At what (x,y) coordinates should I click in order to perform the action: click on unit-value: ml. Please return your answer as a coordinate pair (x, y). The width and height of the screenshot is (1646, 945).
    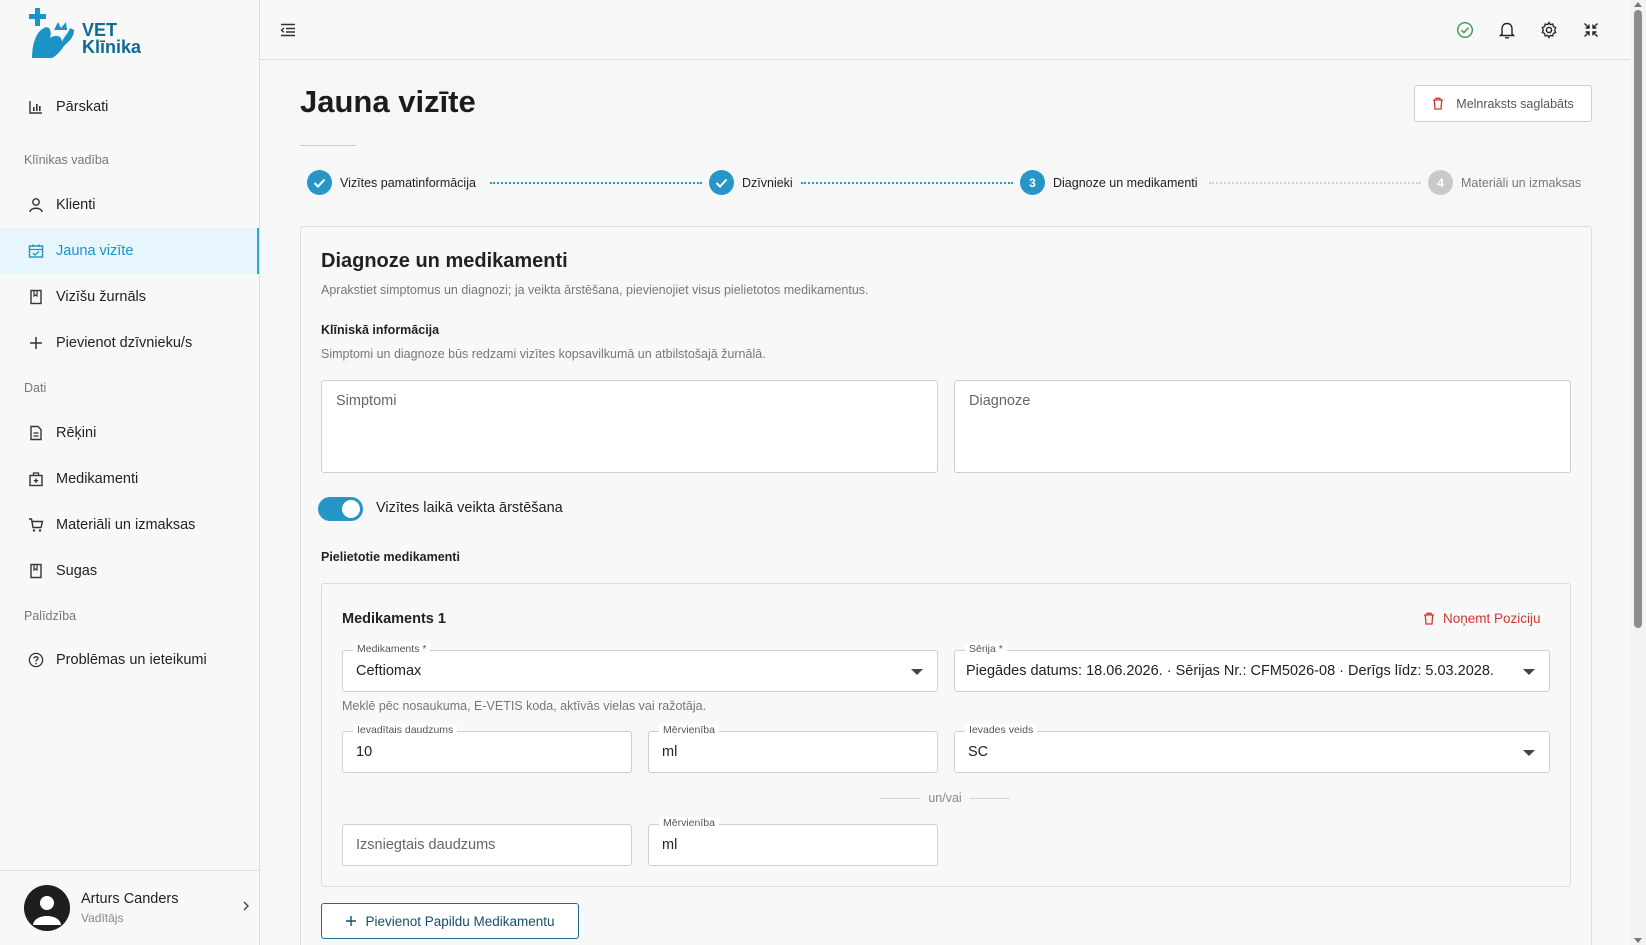
    Looking at the image, I should click on (670, 752).